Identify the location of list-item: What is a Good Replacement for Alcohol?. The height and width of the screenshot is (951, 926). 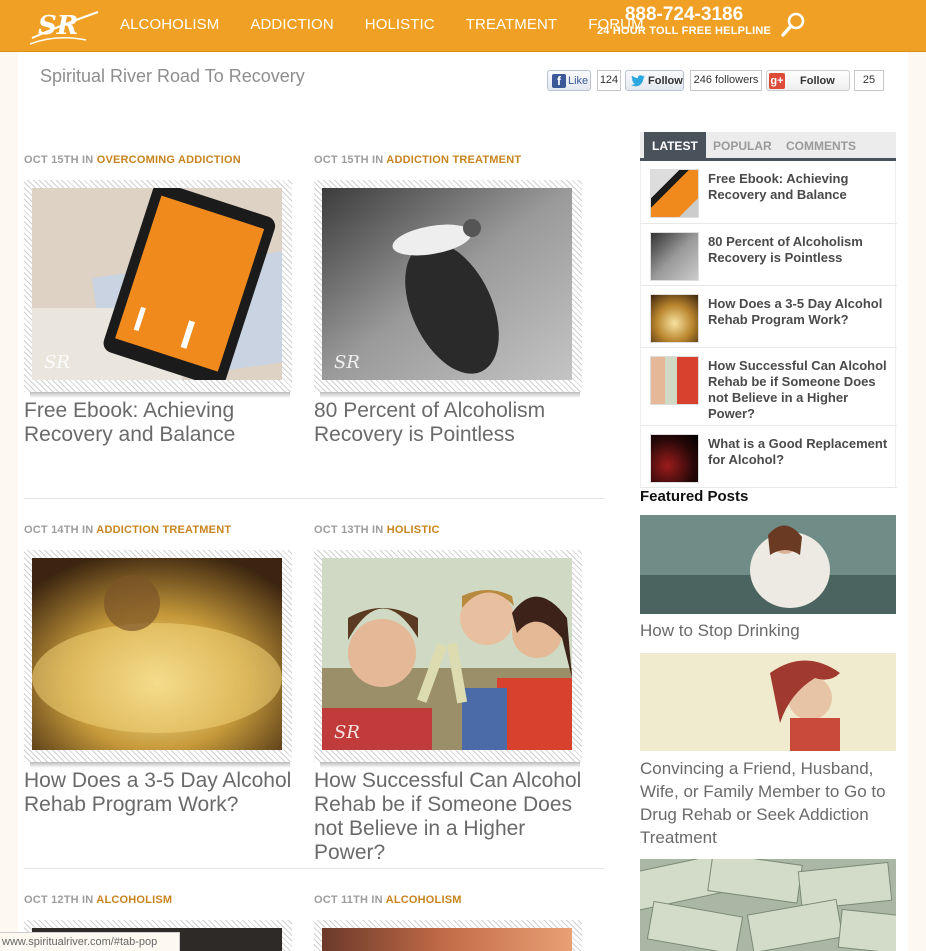
(769, 457).